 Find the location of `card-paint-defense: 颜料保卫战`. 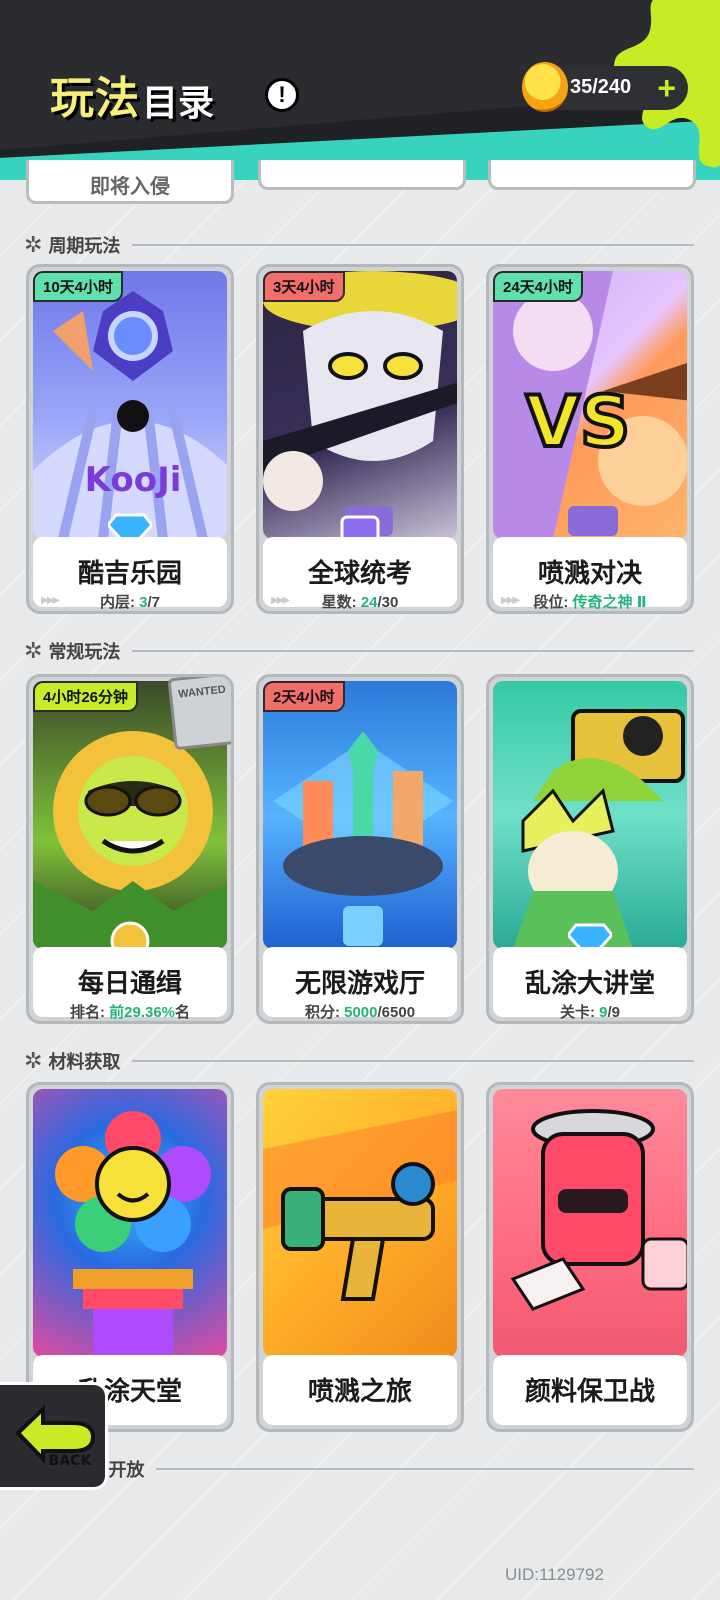

card-paint-defense: 颜料保卫战 is located at coordinates (590, 1257).